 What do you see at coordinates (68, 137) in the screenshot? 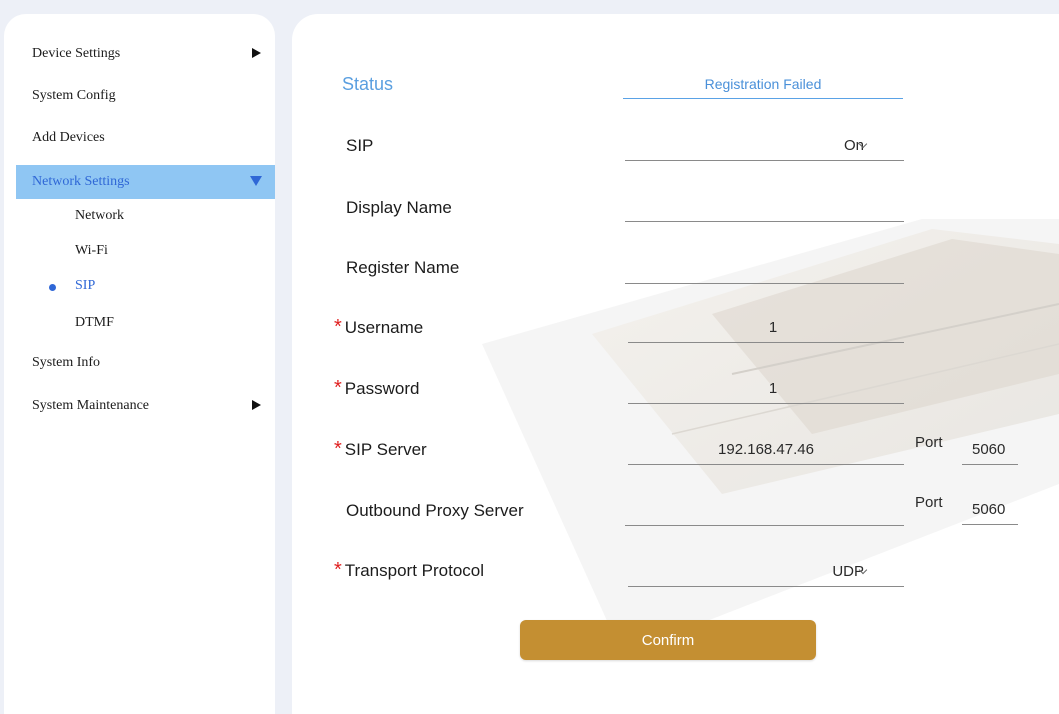
I see `sidebar-item-label: Add Devices` at bounding box center [68, 137].